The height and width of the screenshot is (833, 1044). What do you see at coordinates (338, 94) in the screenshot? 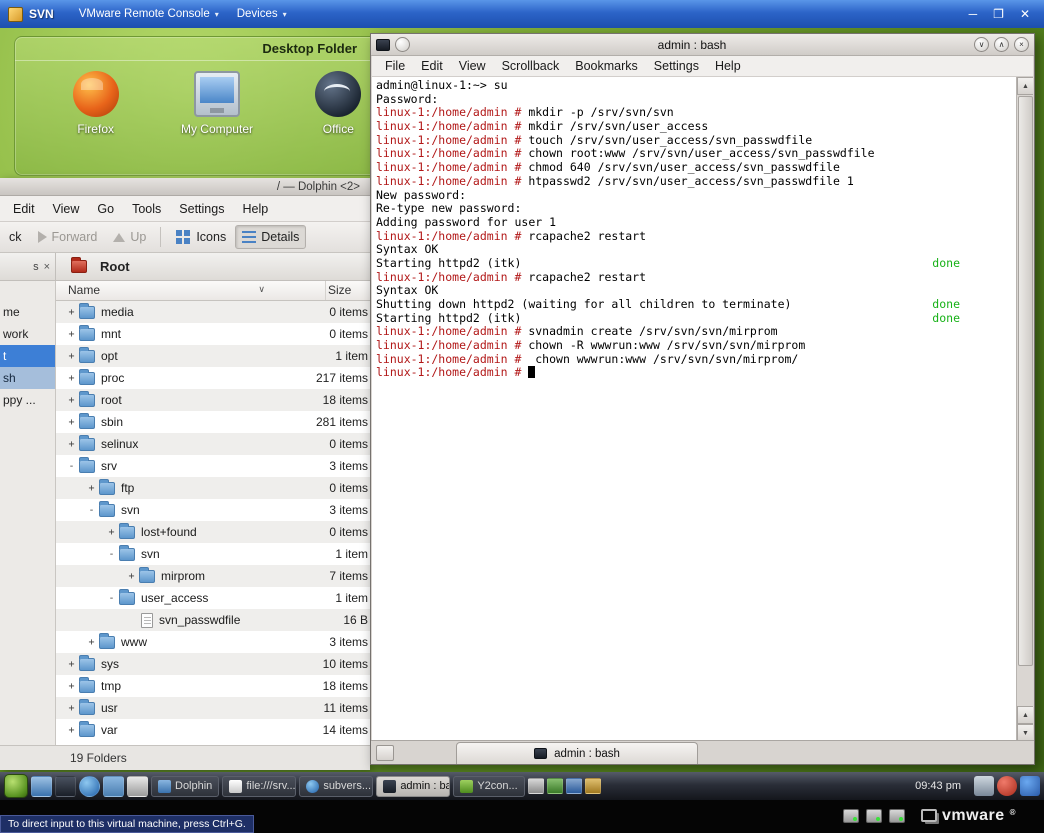
I see `office-icon` at bounding box center [338, 94].